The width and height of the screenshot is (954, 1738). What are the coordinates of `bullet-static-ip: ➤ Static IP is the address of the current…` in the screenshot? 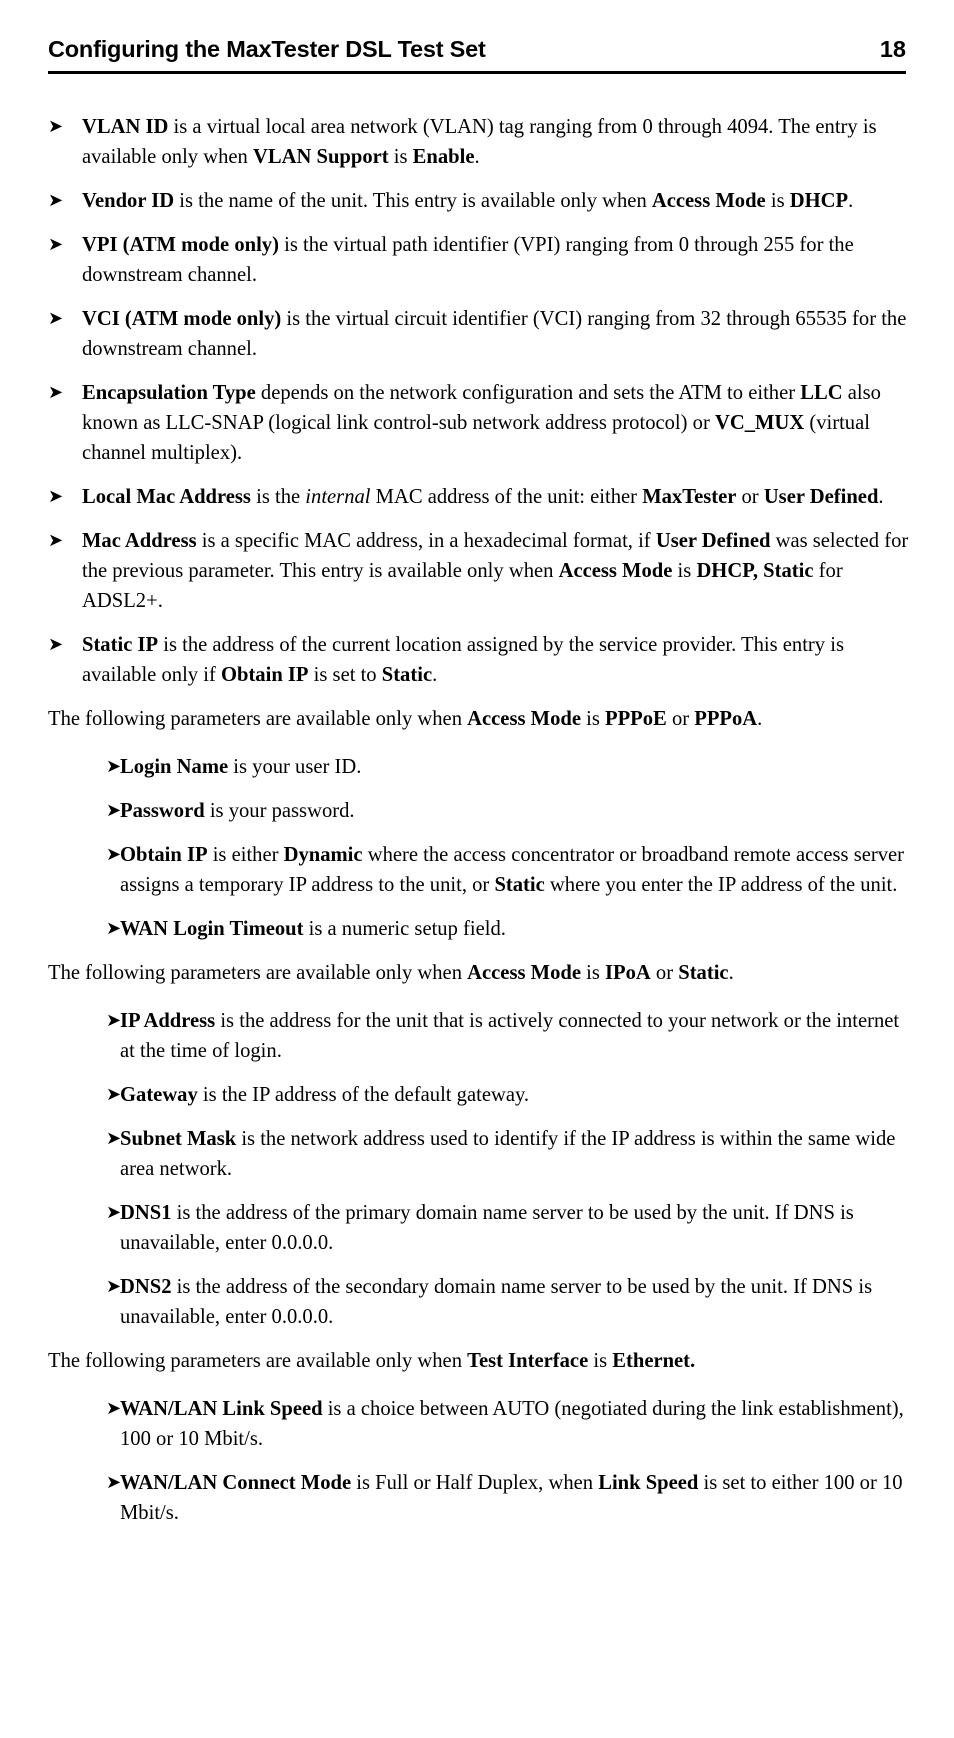 It's located at (479, 653).